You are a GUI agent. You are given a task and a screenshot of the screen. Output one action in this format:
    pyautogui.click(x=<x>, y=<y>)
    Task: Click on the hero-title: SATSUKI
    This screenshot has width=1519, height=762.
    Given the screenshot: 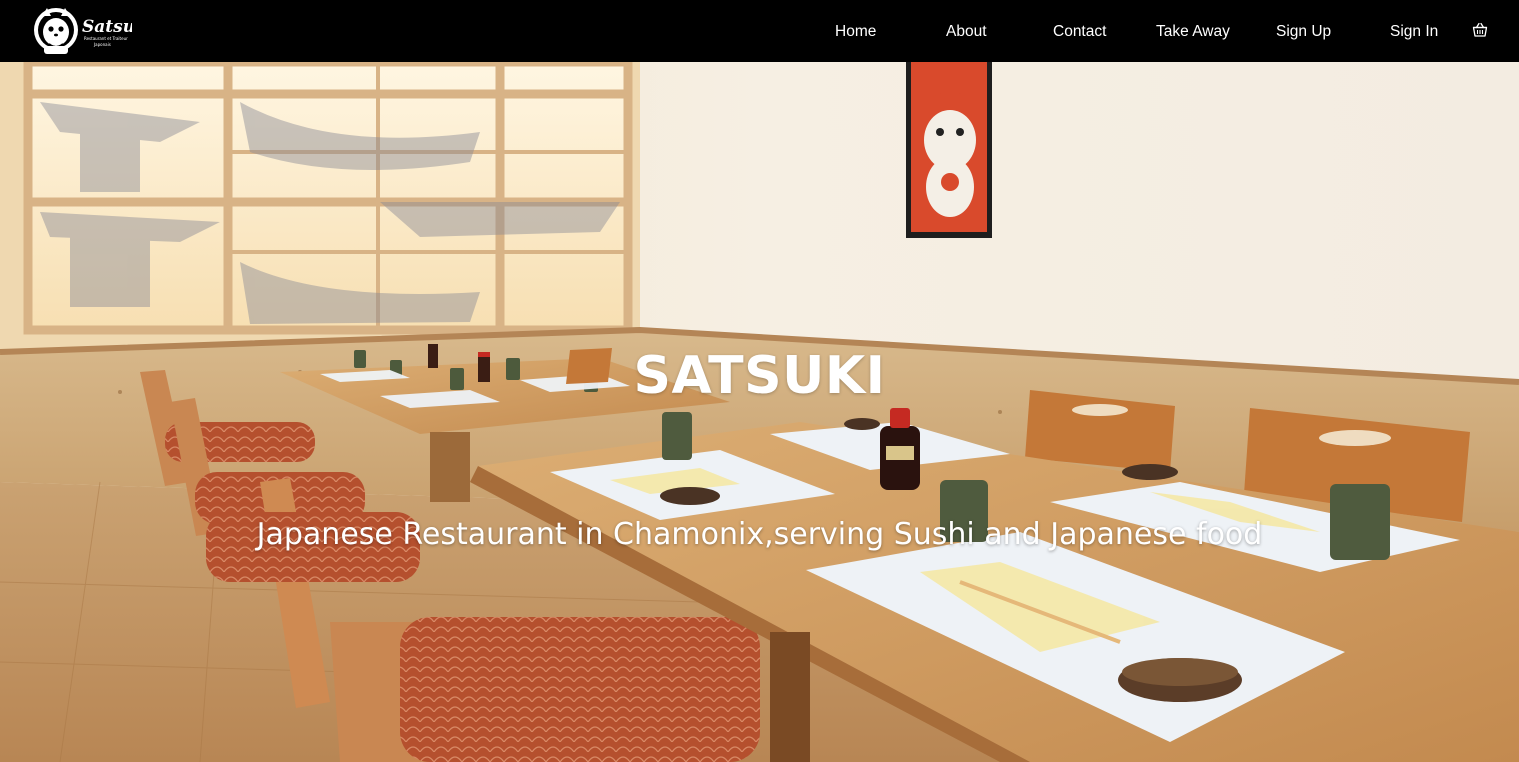 What is the action you would take?
    pyautogui.click(x=759, y=376)
    